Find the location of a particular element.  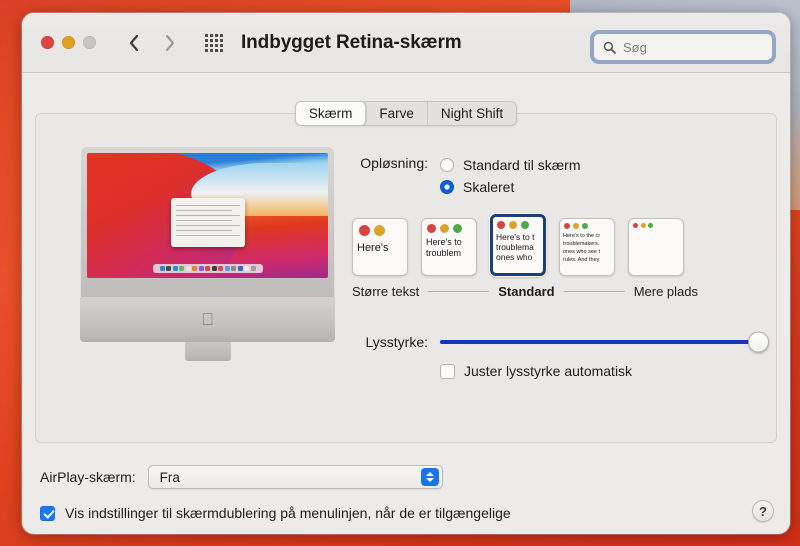

auto-brightness-checkbox is located at coordinates (447, 371).